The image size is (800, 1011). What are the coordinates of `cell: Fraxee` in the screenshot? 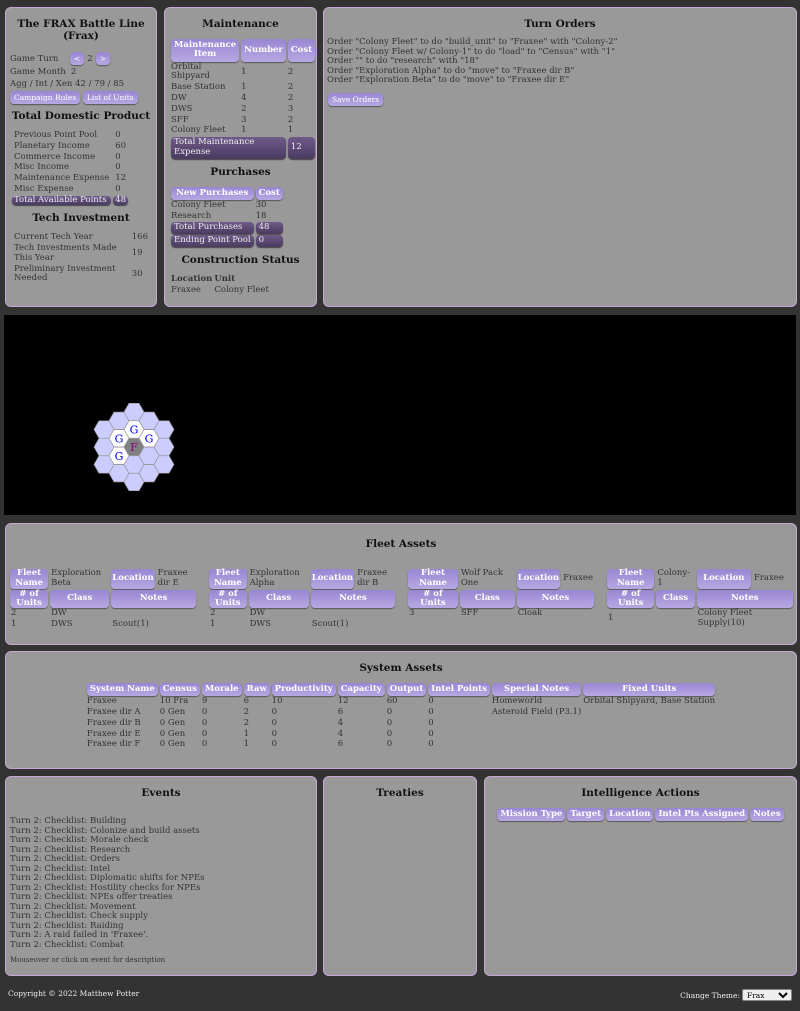 It's located at (186, 289).